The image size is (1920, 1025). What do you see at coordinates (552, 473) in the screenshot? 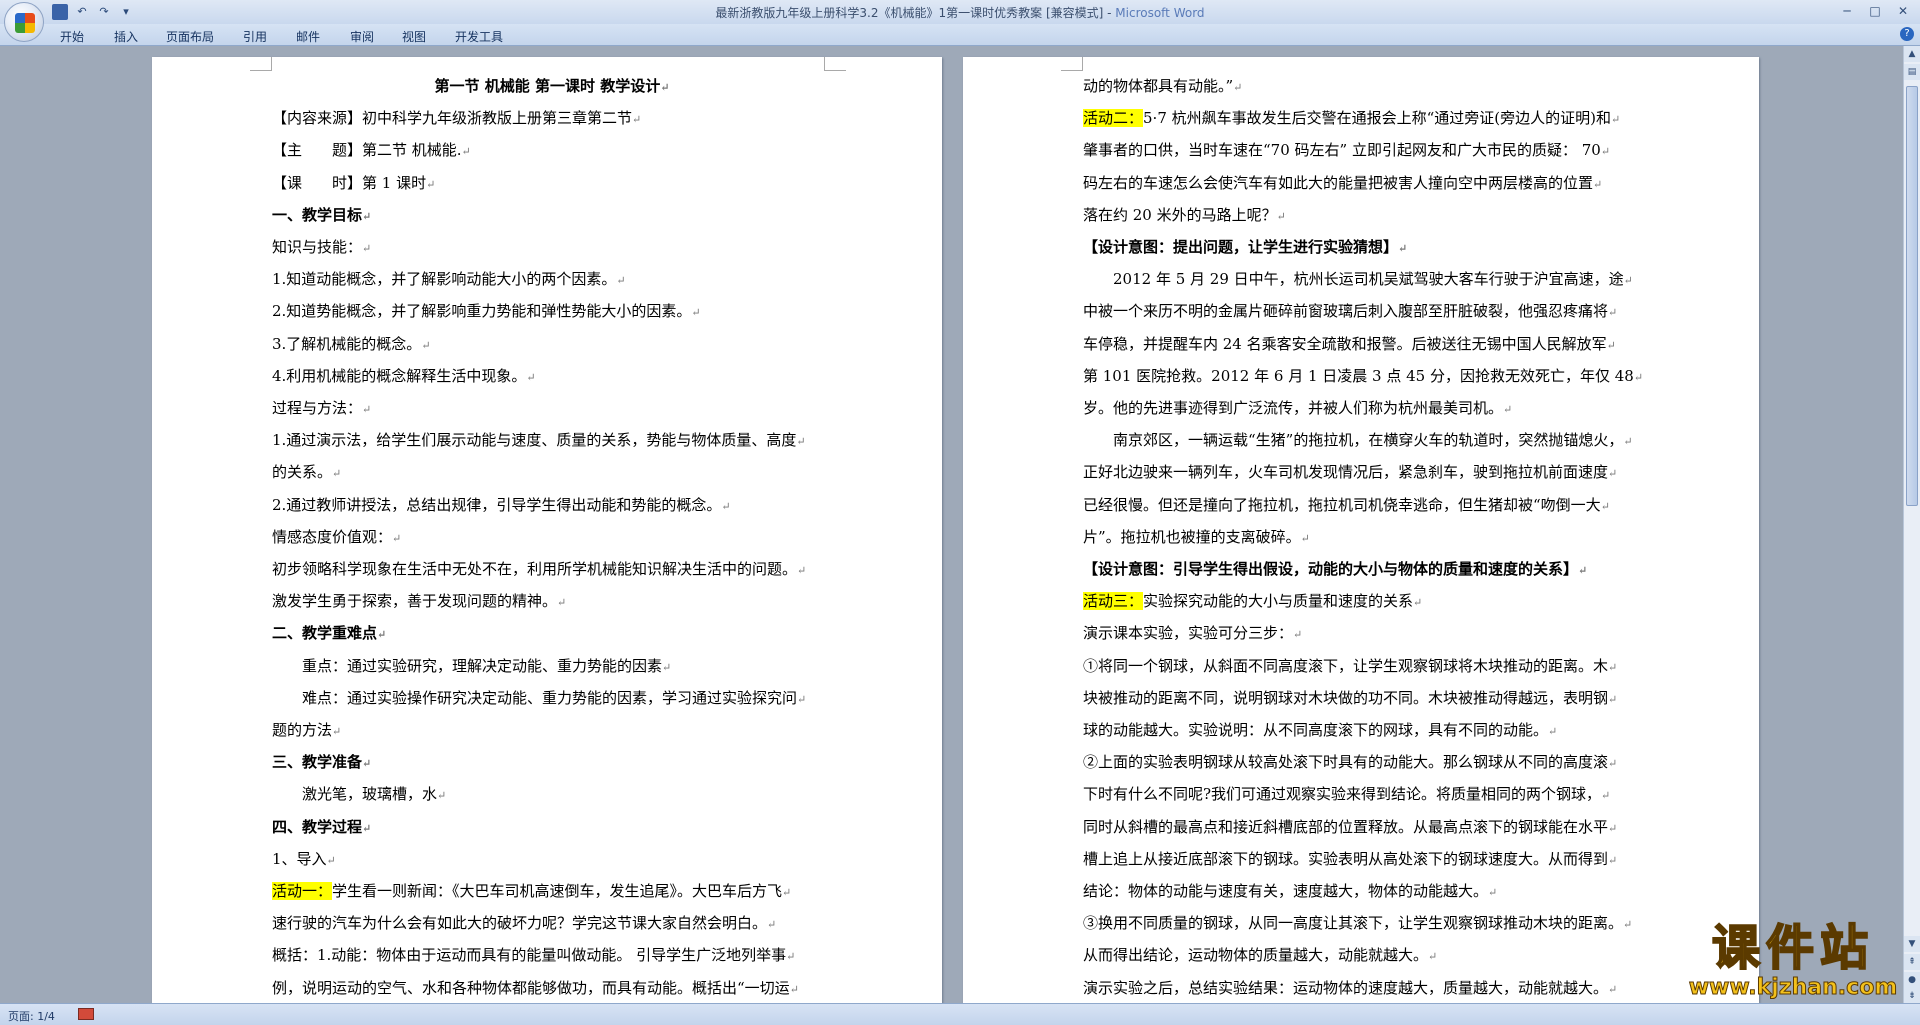
I see `paragraph-line: 的关系。↵` at bounding box center [552, 473].